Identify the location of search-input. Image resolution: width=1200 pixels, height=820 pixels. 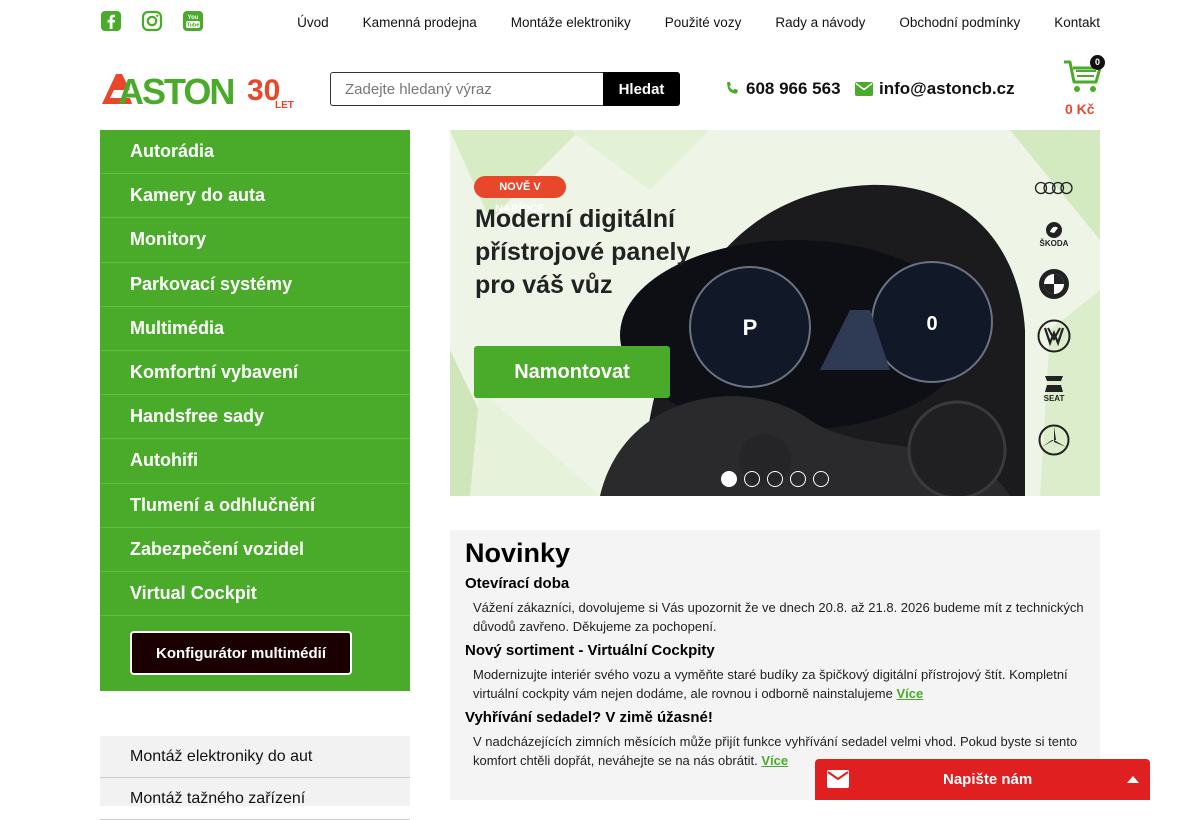
(466, 89).